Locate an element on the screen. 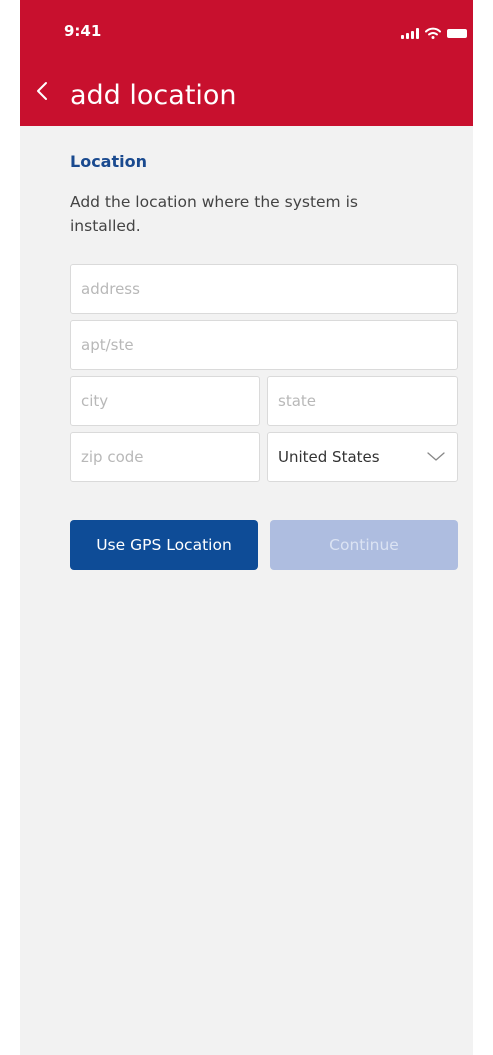 This screenshot has height=1055, width=493. signal-icon is located at coordinates (410, 33).